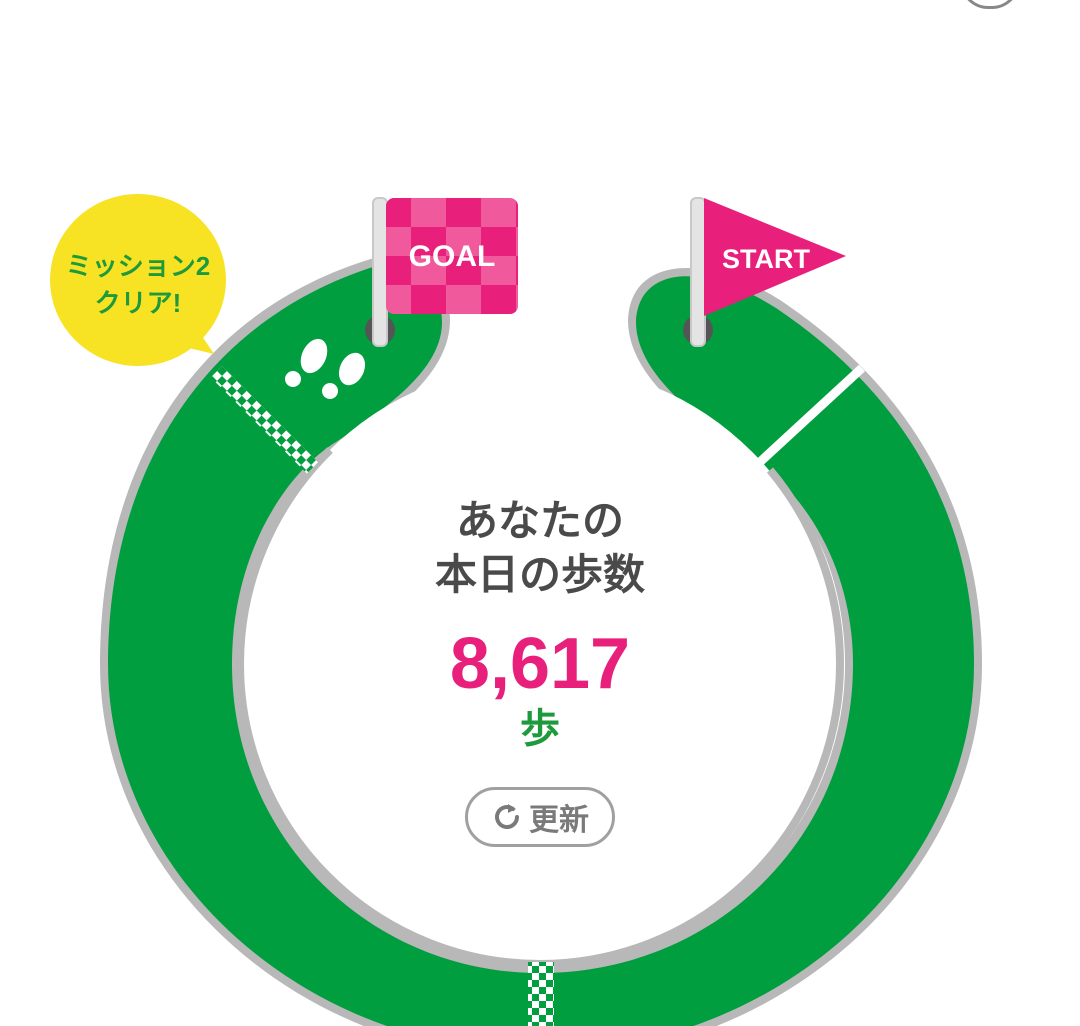  What do you see at coordinates (507, 816) in the screenshot?
I see `refresh-icon` at bounding box center [507, 816].